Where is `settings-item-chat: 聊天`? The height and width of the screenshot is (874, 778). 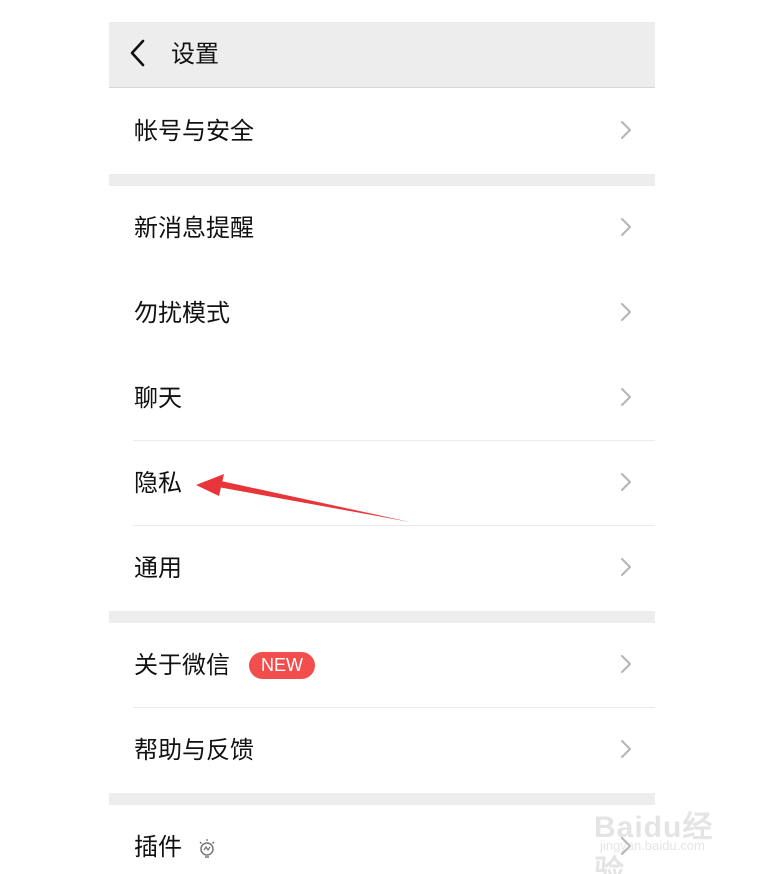 settings-item-chat: 聊天 is located at coordinates (382, 398).